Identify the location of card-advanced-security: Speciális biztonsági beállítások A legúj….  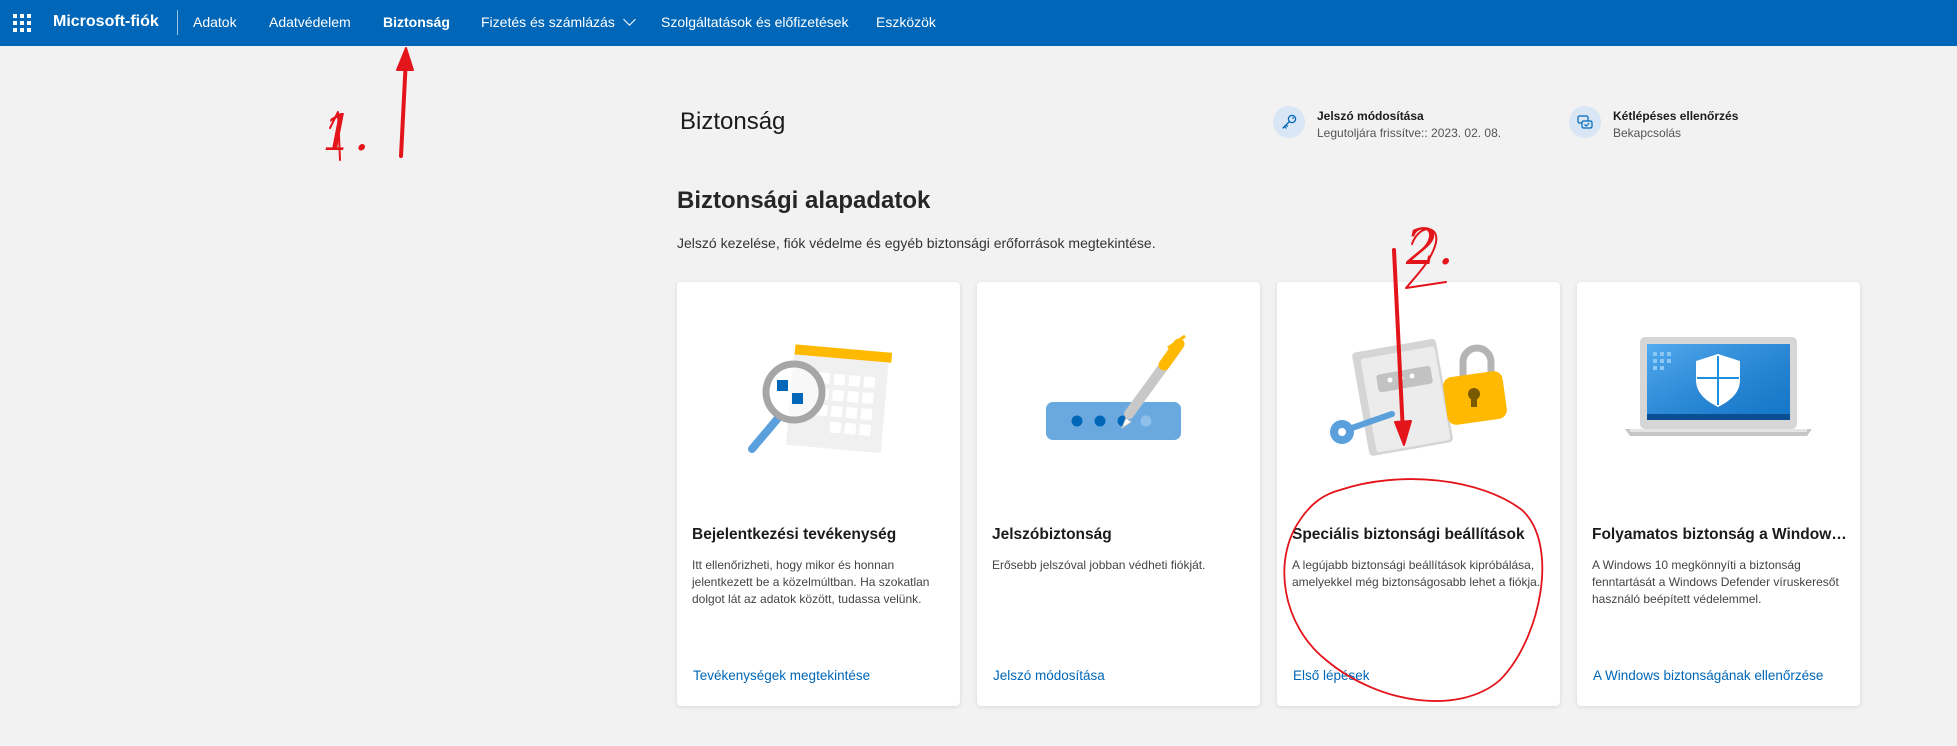
(1418, 494).